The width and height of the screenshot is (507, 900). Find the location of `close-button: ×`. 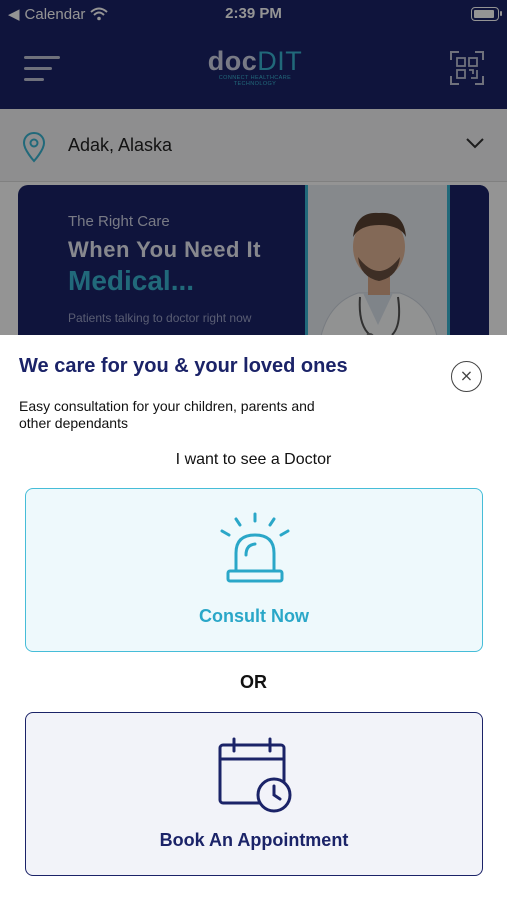

close-button: × is located at coordinates (466, 376).